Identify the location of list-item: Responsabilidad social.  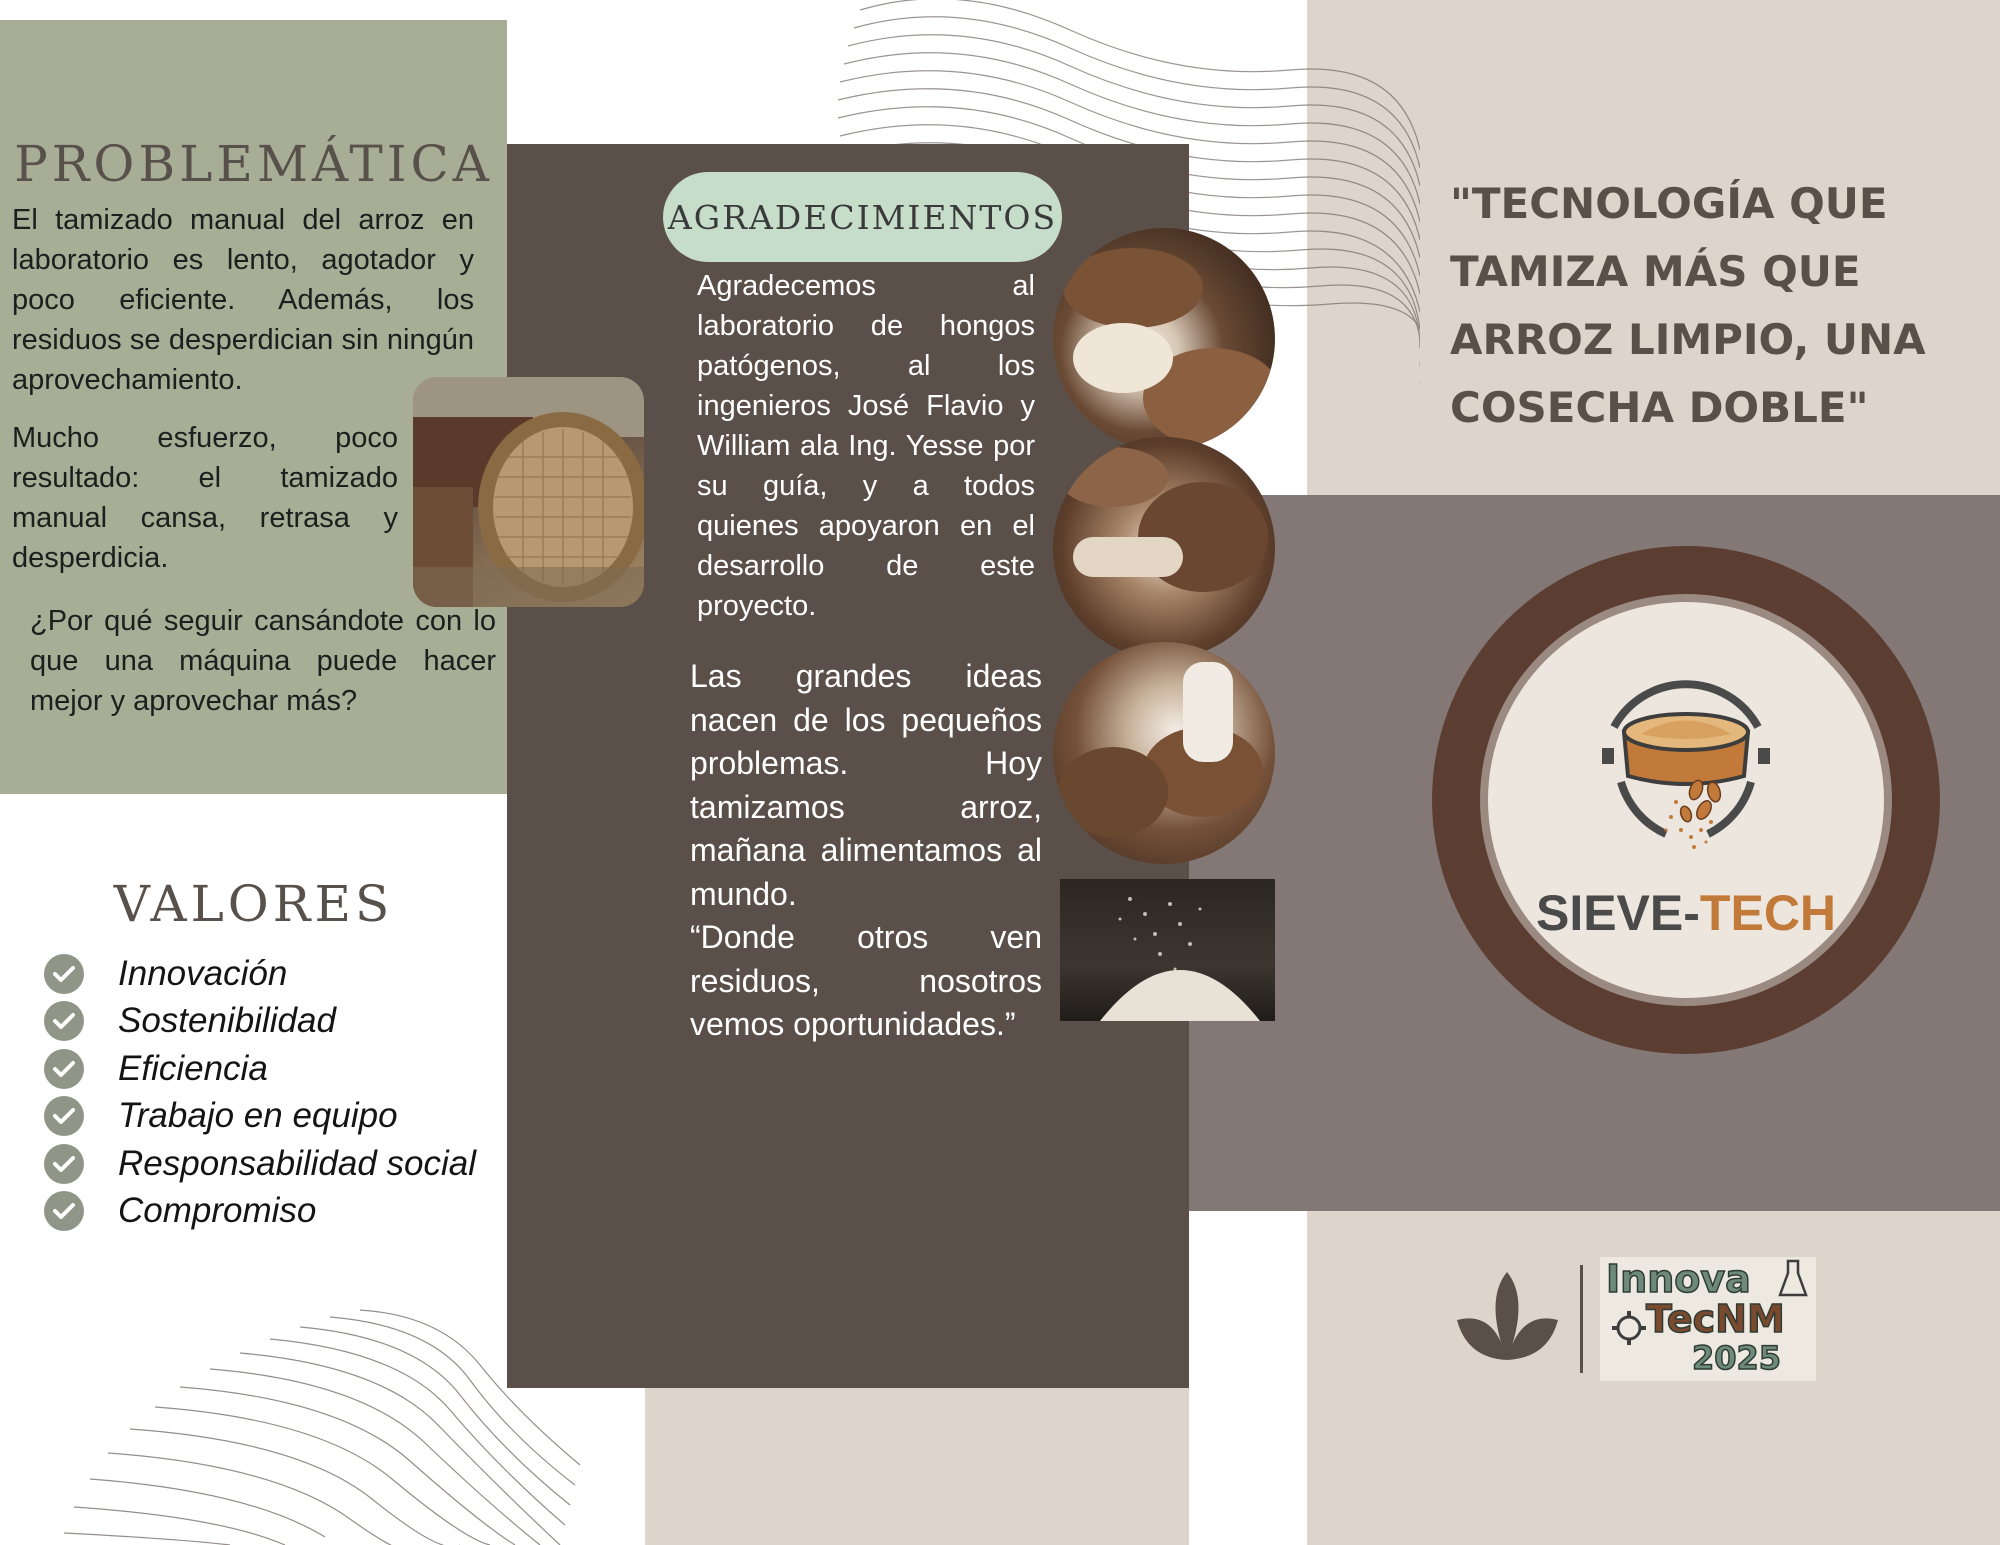
(260, 1164).